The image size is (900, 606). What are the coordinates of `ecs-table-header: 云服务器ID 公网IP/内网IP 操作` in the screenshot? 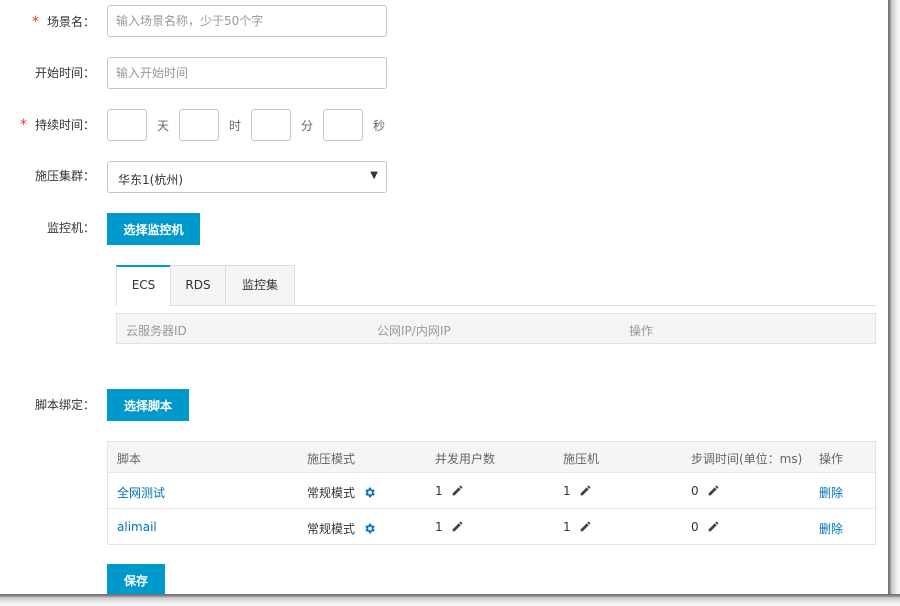 It's located at (496, 328).